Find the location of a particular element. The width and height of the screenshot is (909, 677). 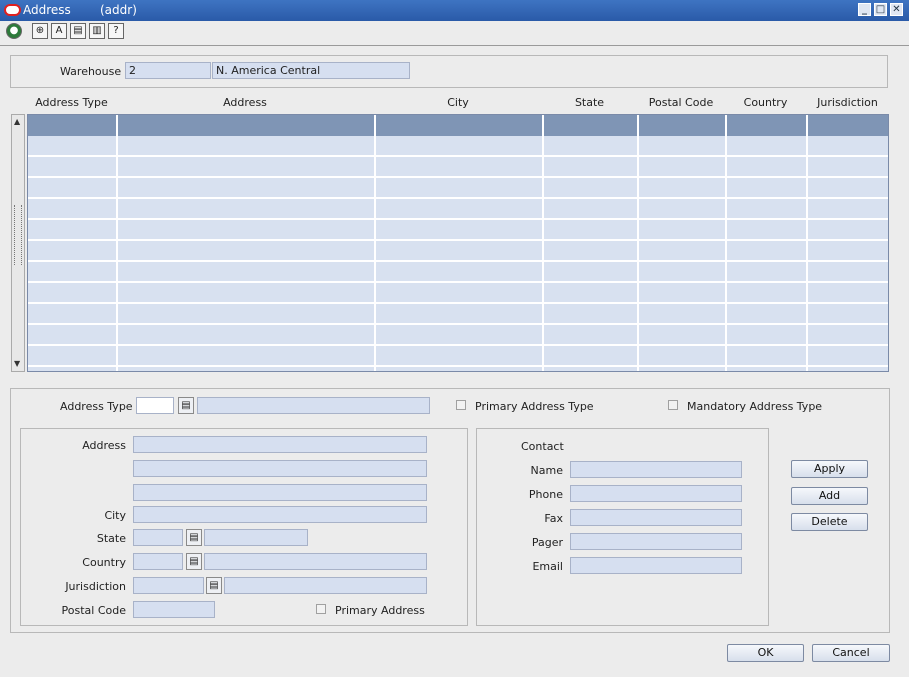

spellcheck-icon: A is located at coordinates (59, 31).